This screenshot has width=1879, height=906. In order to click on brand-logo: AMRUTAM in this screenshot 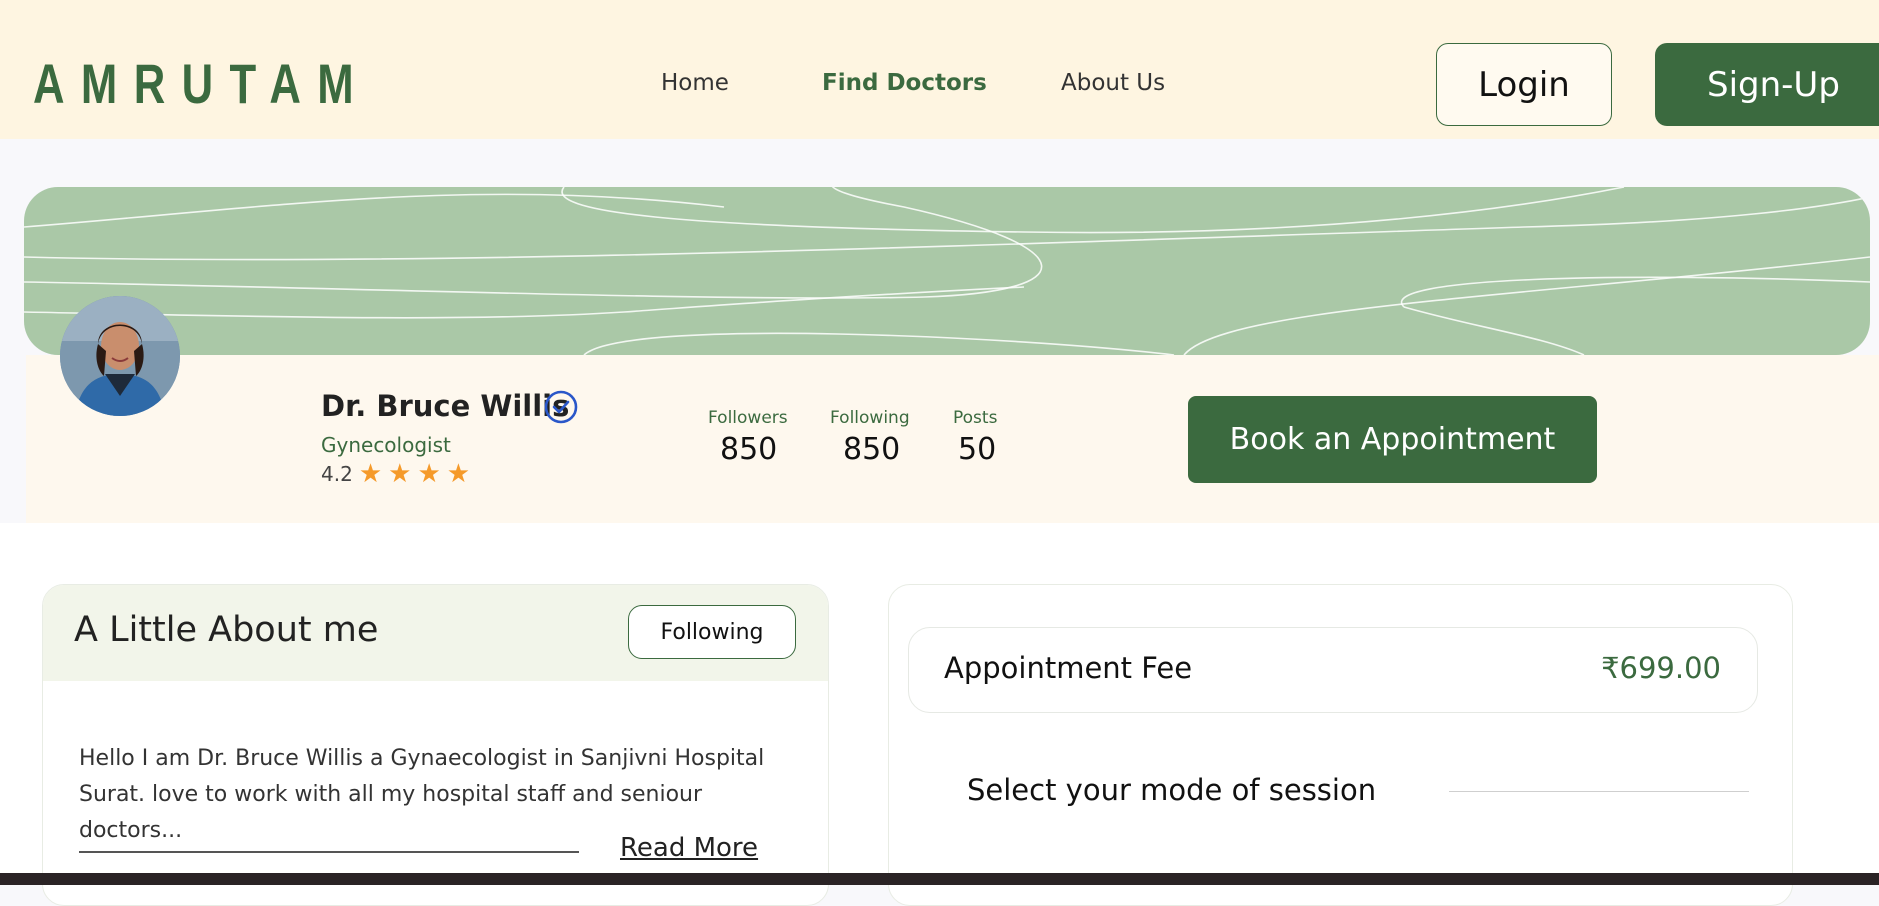, I will do `click(201, 84)`.